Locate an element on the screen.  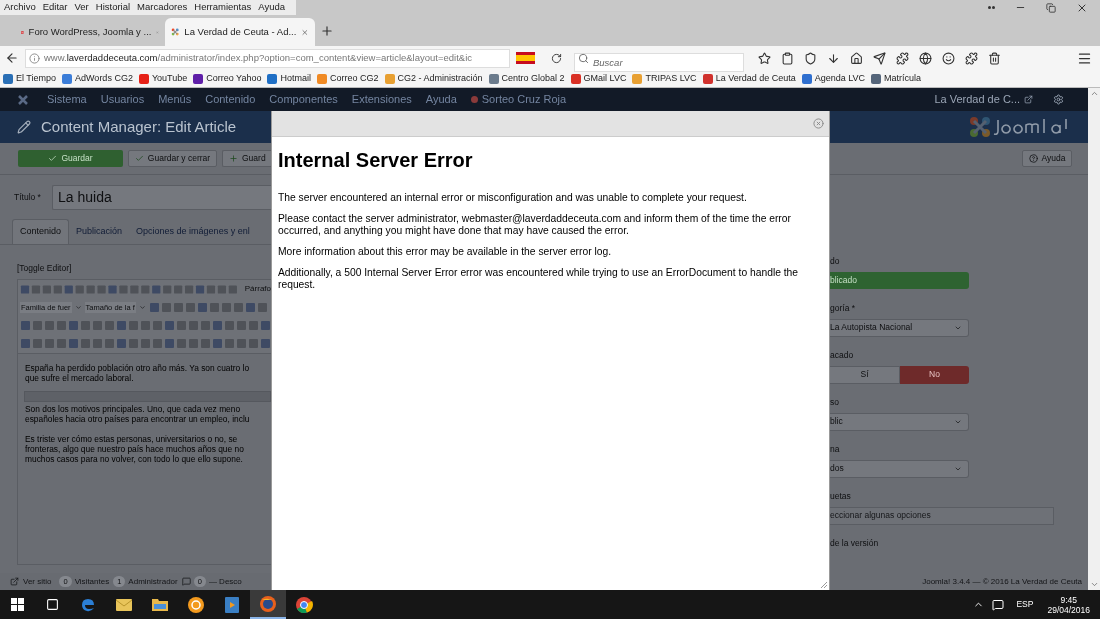
send-icon is located at coordinates (879, 58).